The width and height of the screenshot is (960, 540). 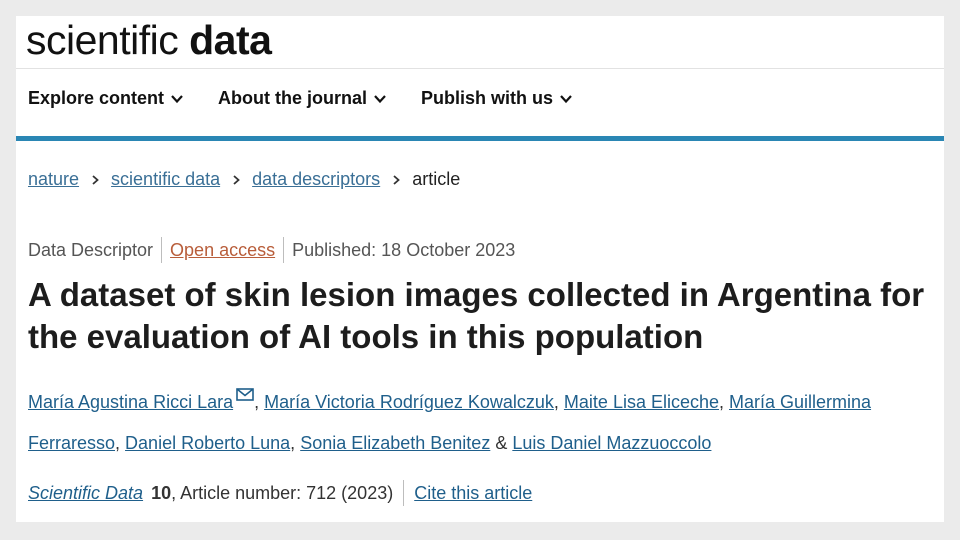 What do you see at coordinates (102, 40) in the screenshot?
I see `logo-light-text: scientific` at bounding box center [102, 40].